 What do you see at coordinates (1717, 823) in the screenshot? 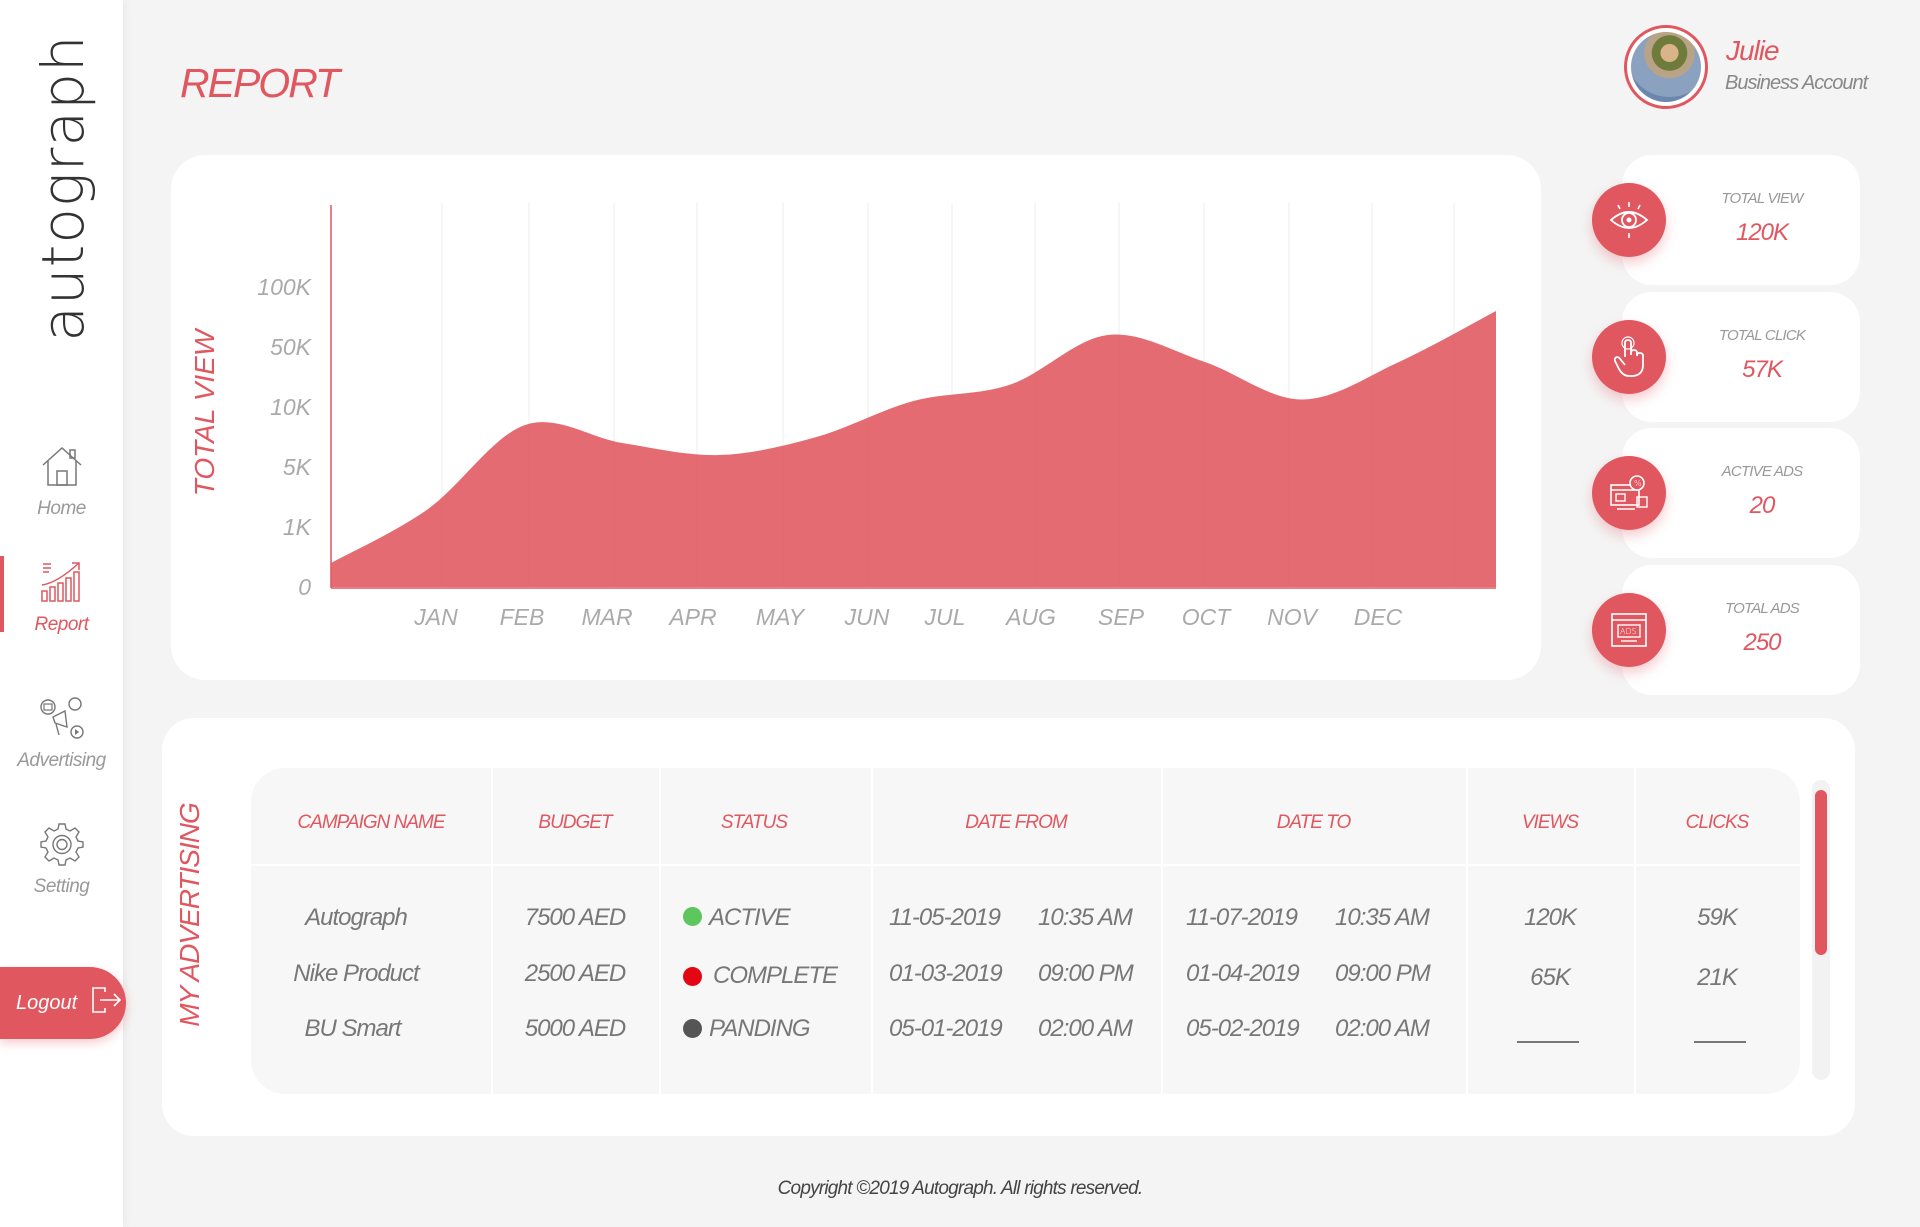
I see `column-header-clicks: CLICKS` at bounding box center [1717, 823].